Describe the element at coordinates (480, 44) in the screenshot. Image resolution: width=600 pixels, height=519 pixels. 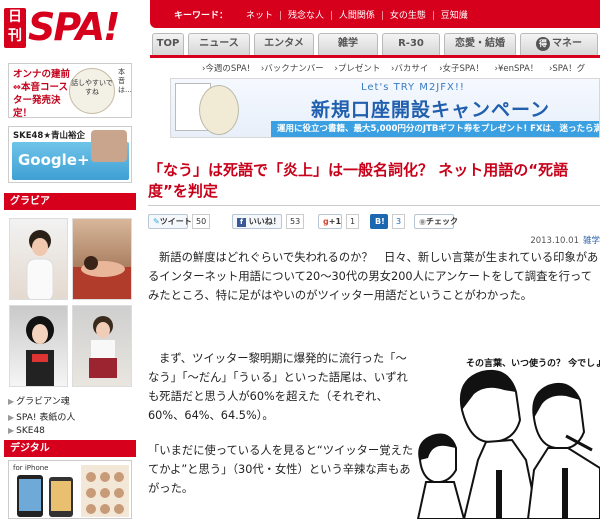
I see `tab-renai: 恋愛・結婚` at that location.